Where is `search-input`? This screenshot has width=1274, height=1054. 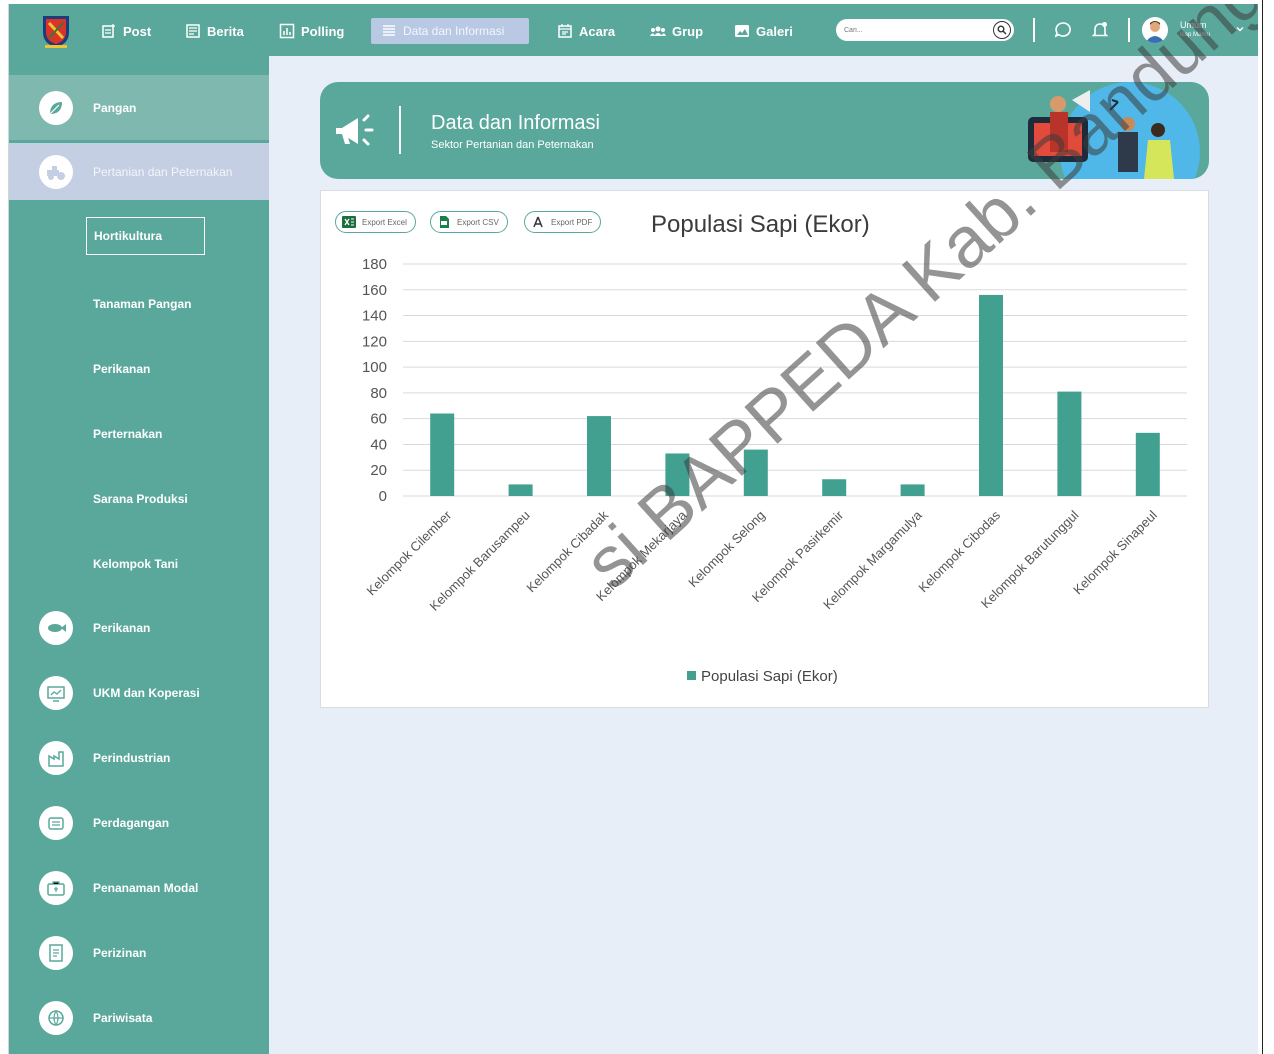
search-input is located at coordinates (914, 30).